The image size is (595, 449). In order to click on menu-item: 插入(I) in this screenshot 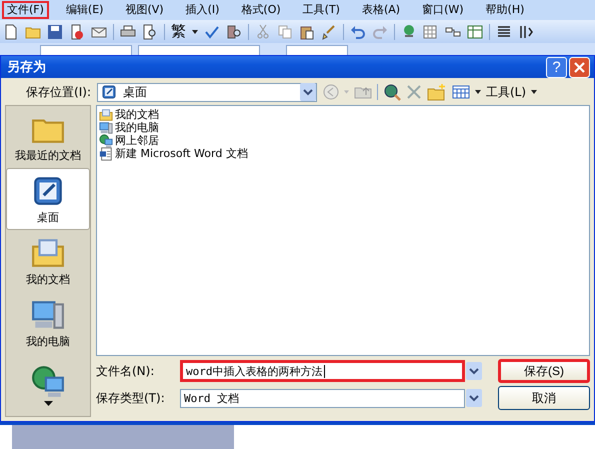, I will do `click(202, 10)`.